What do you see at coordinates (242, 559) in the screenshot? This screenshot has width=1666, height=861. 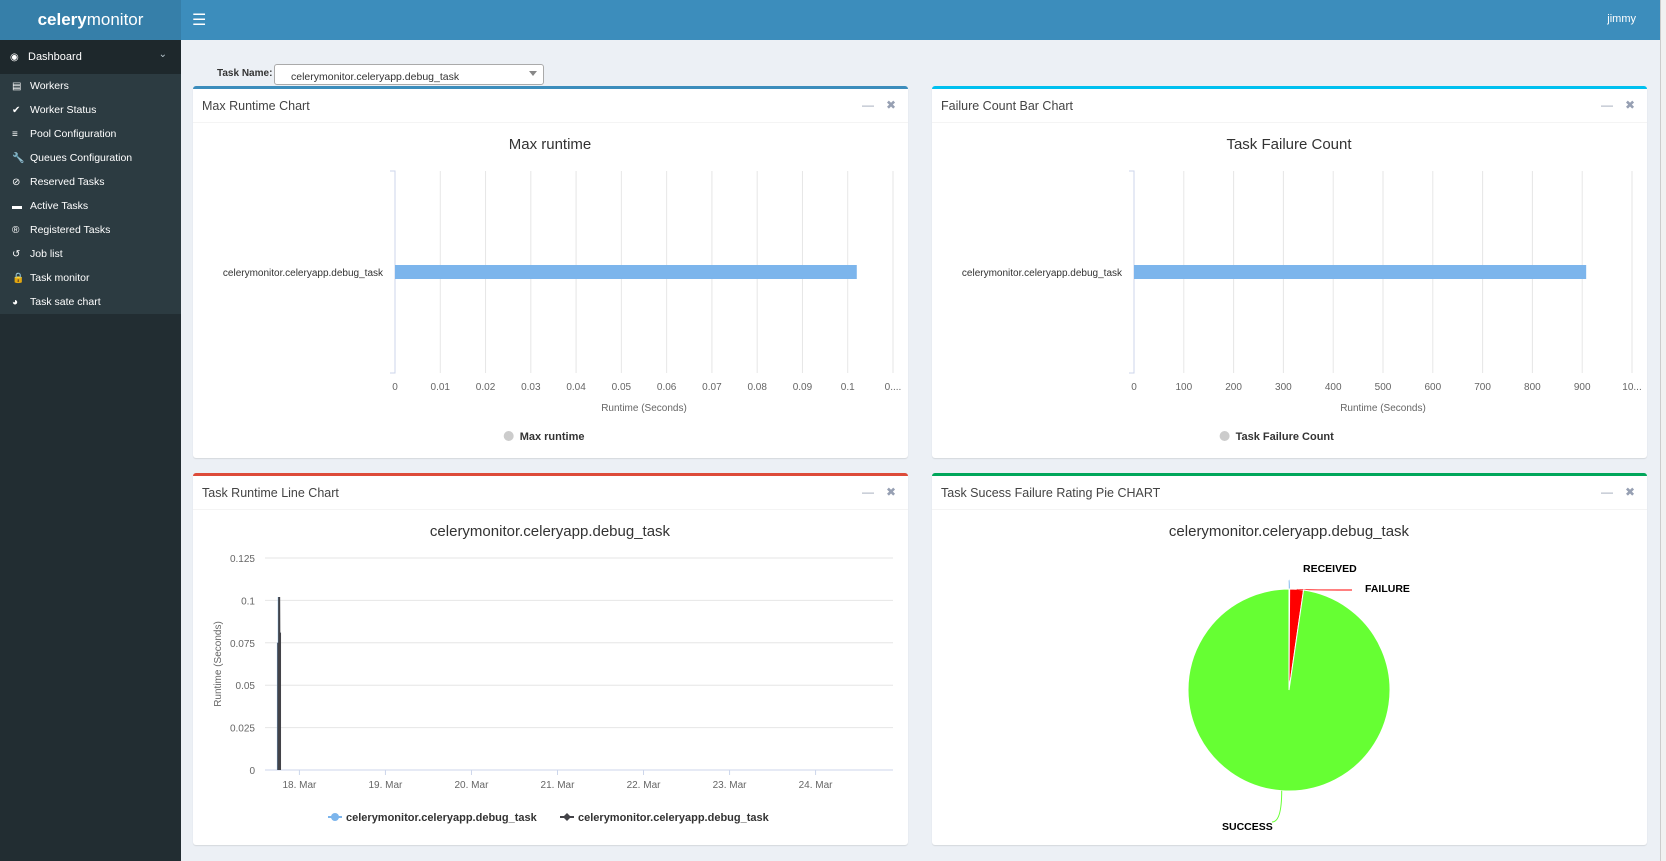 I see `y-tick-label: 0.125` at bounding box center [242, 559].